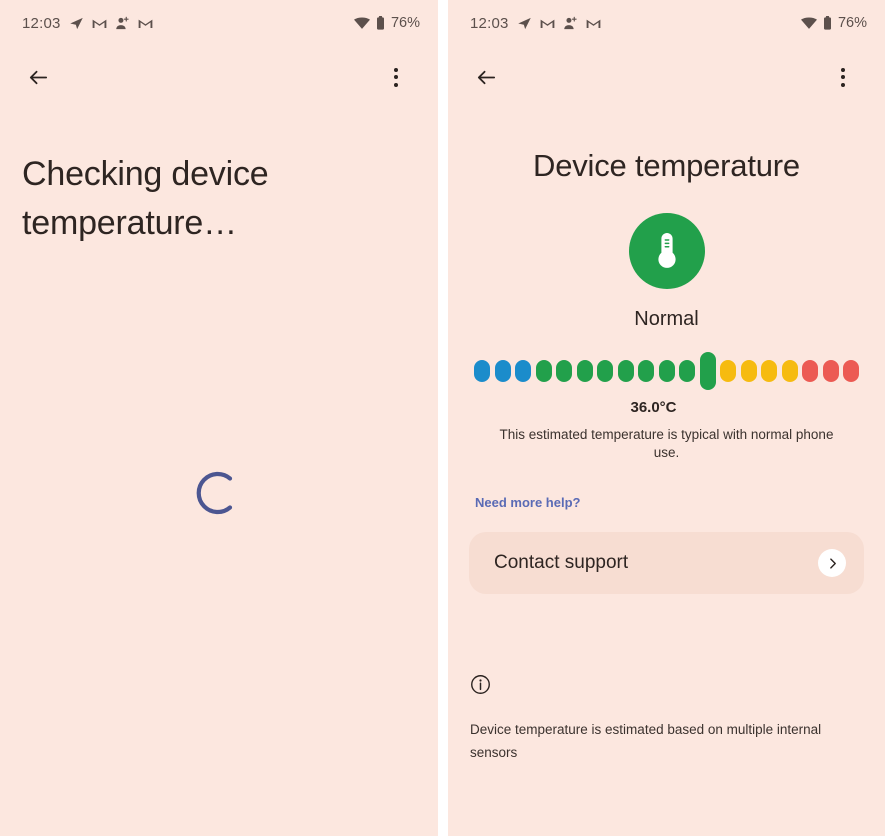 The image size is (885, 836). Describe the element at coordinates (832, 563) in the screenshot. I see `chevron-right-icon` at that location.